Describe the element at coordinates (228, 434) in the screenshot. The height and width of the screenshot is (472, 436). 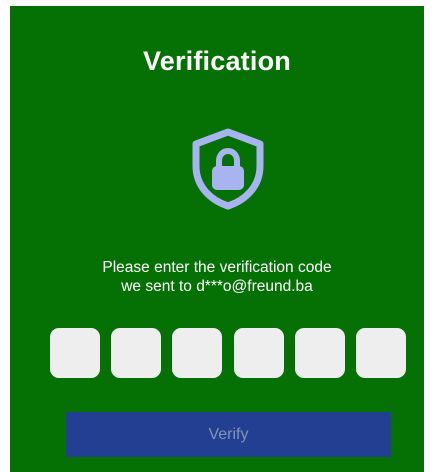
I see `verify-button: Verify` at that location.